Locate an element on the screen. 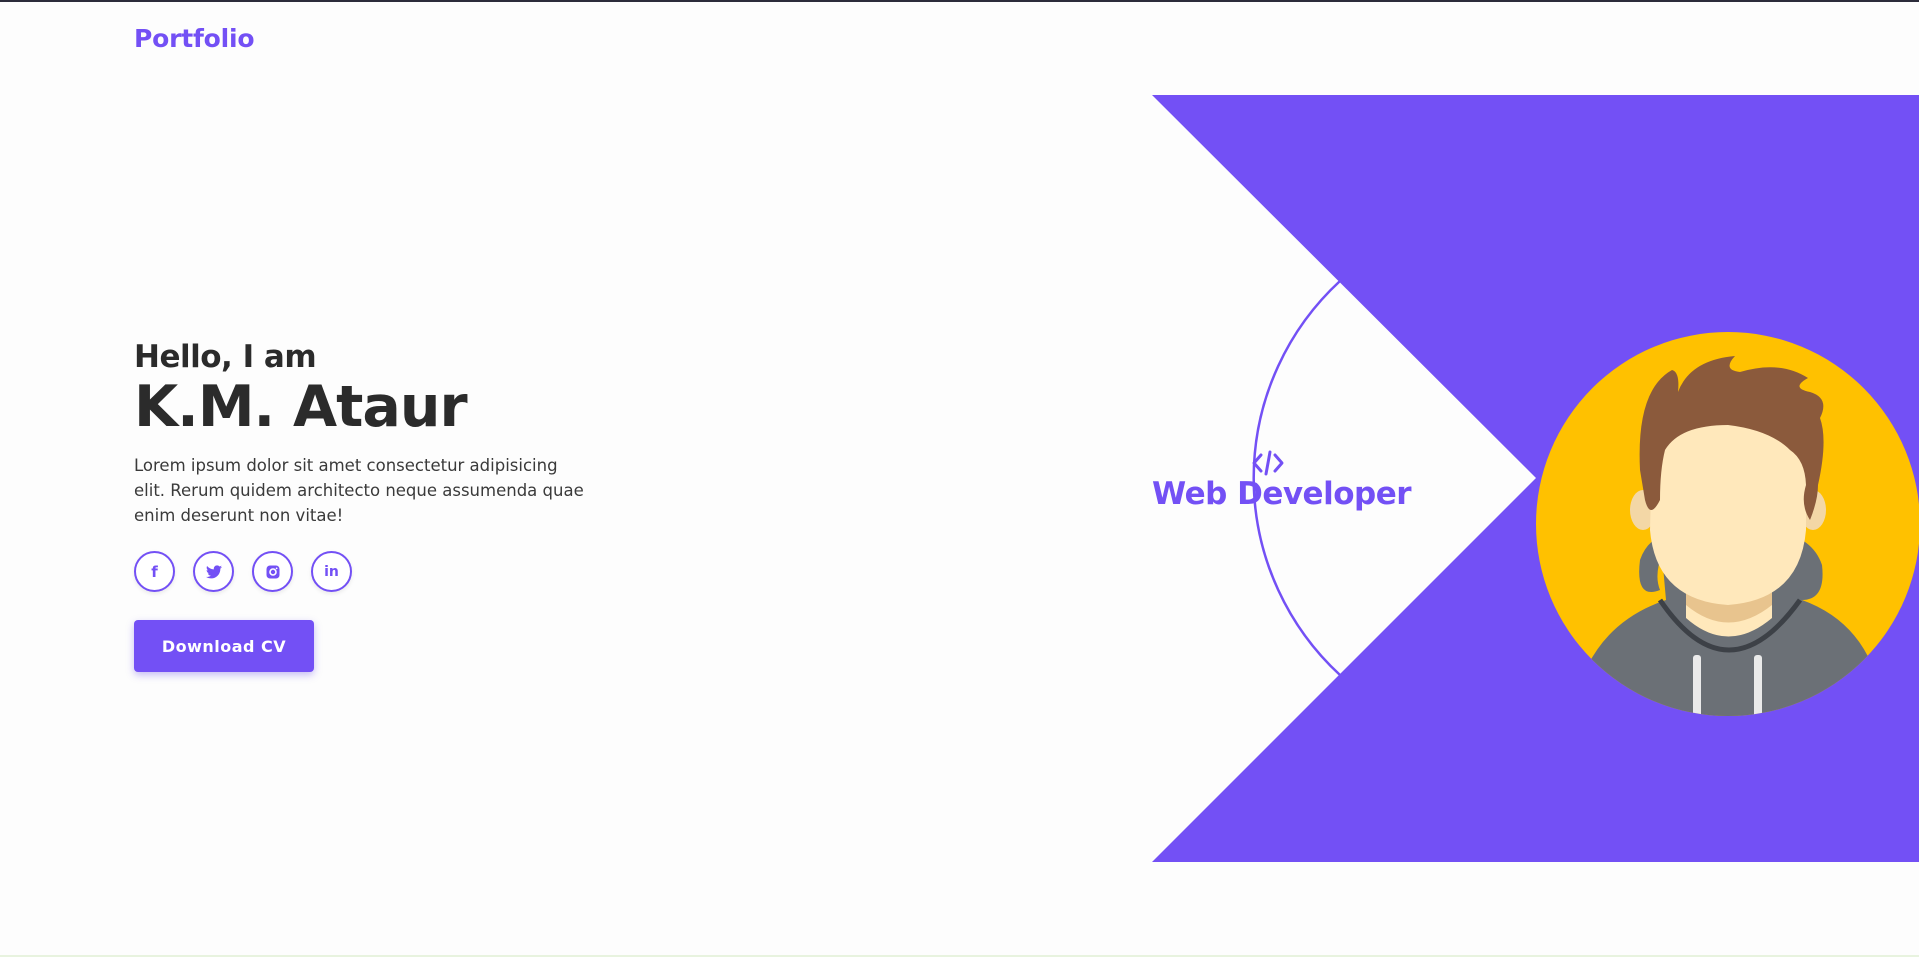 Image resolution: width=1919 pixels, height=957 pixels. facebook-link: f is located at coordinates (154, 572).